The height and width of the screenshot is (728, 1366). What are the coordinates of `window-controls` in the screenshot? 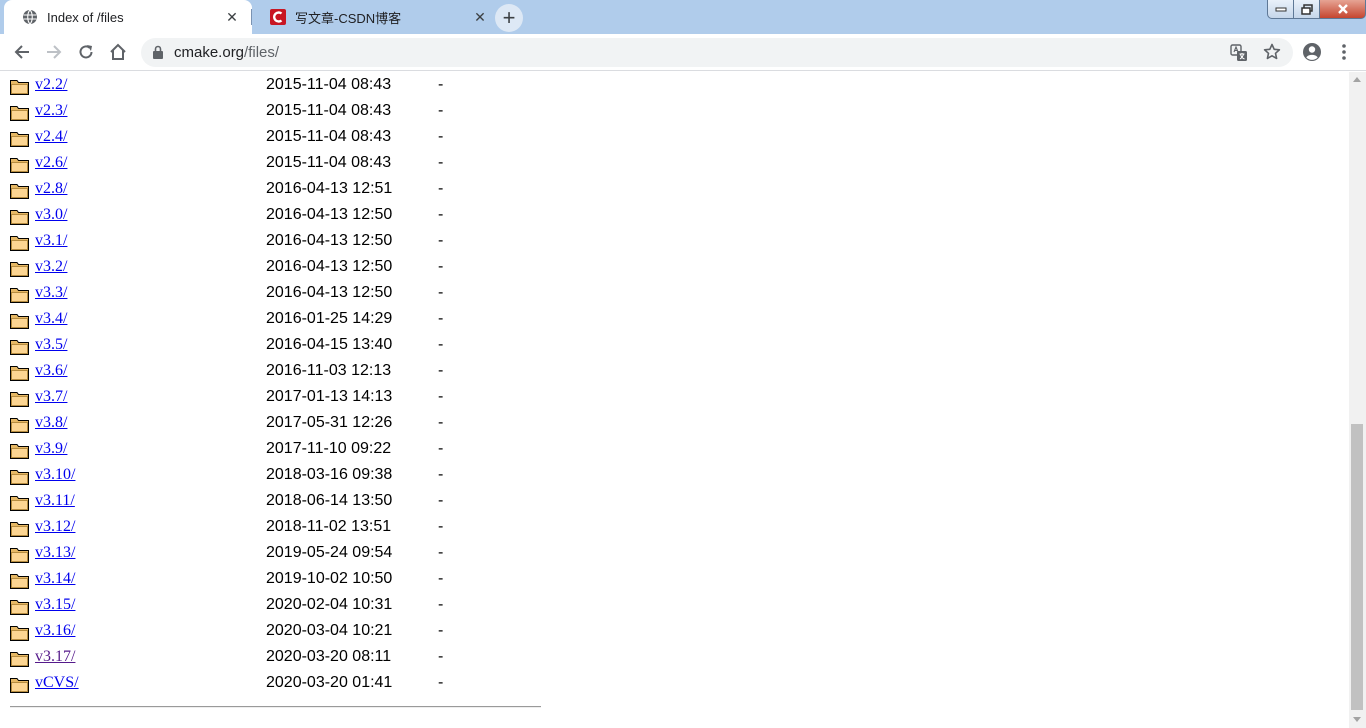 It's located at (1316, 10).